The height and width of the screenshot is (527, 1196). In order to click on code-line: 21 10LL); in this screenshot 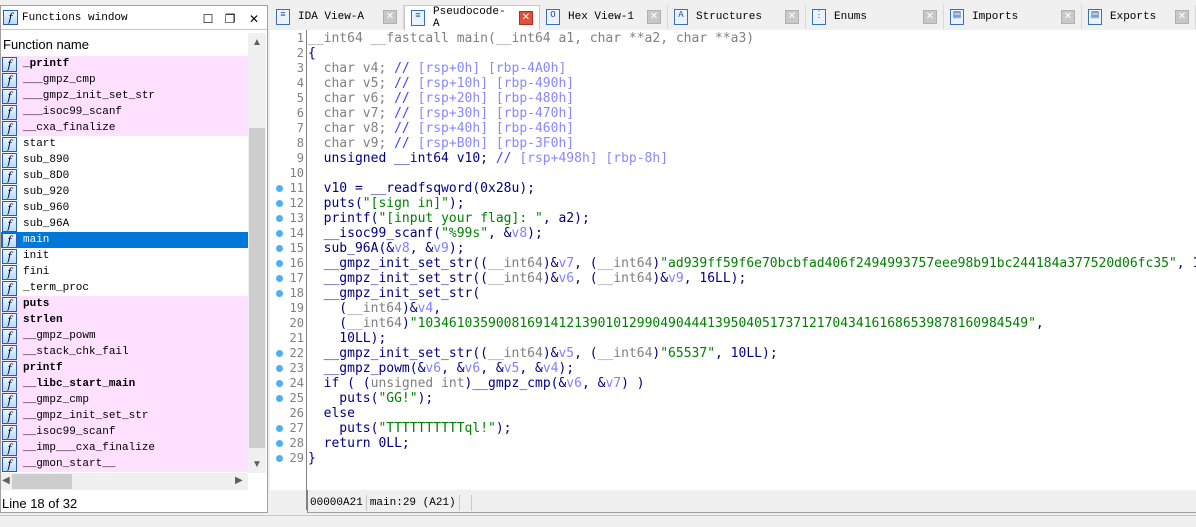, I will do `click(733, 338)`.